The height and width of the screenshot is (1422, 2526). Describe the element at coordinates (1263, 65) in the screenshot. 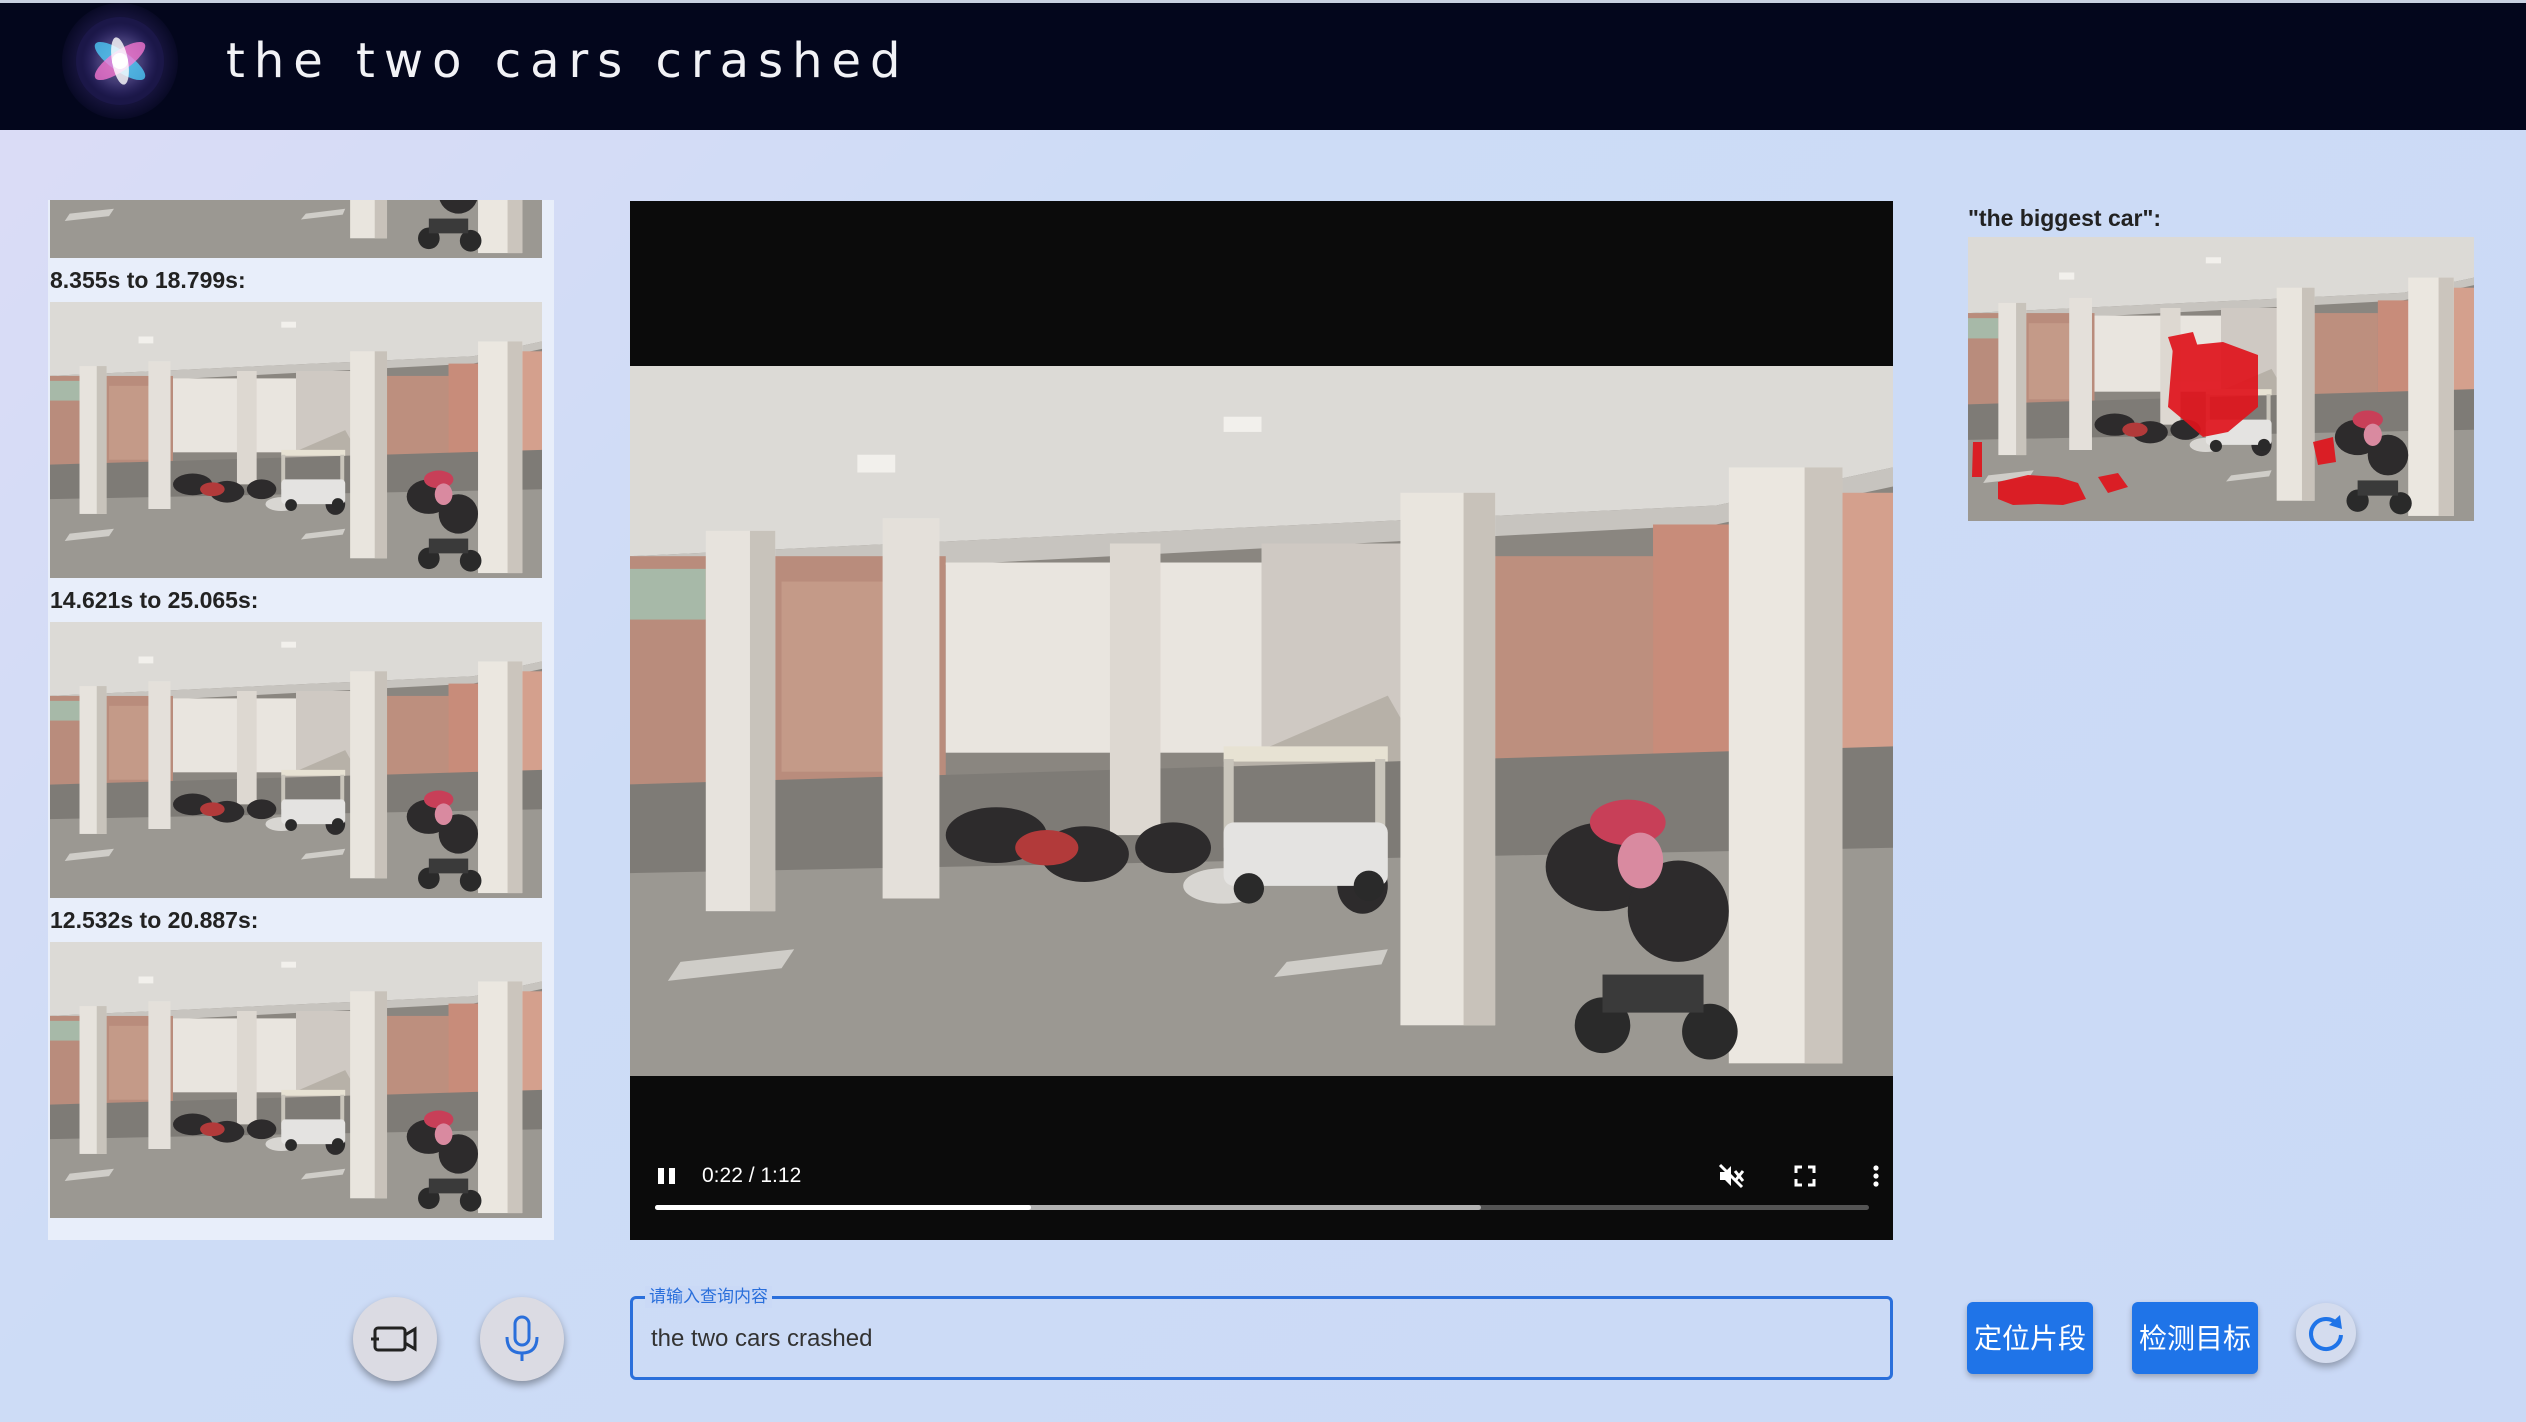

I see `app-header: the two cars crashed` at that location.